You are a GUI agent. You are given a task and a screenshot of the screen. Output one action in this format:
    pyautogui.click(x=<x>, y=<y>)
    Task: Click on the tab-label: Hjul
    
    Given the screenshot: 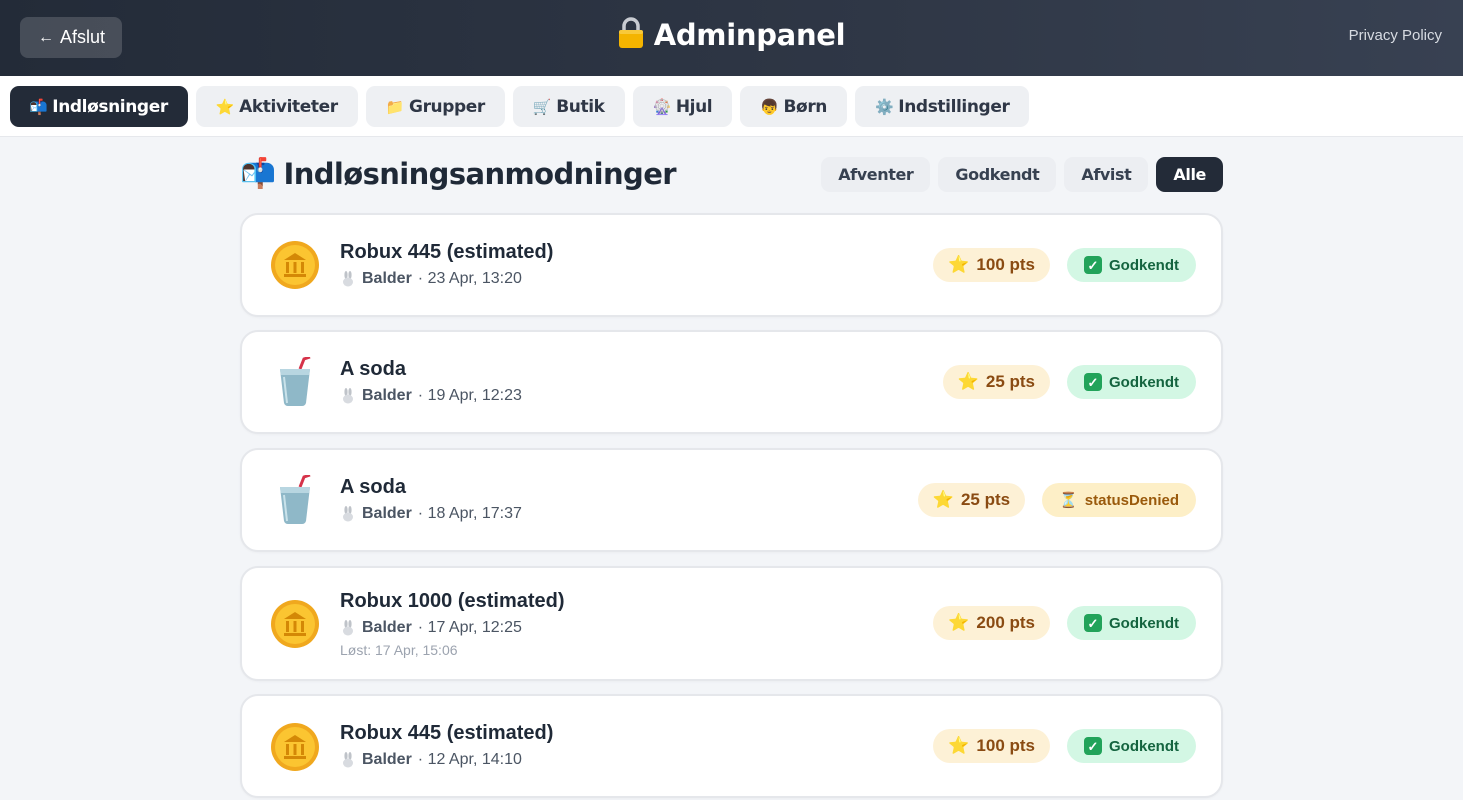 What is the action you would take?
    pyautogui.click(x=694, y=106)
    